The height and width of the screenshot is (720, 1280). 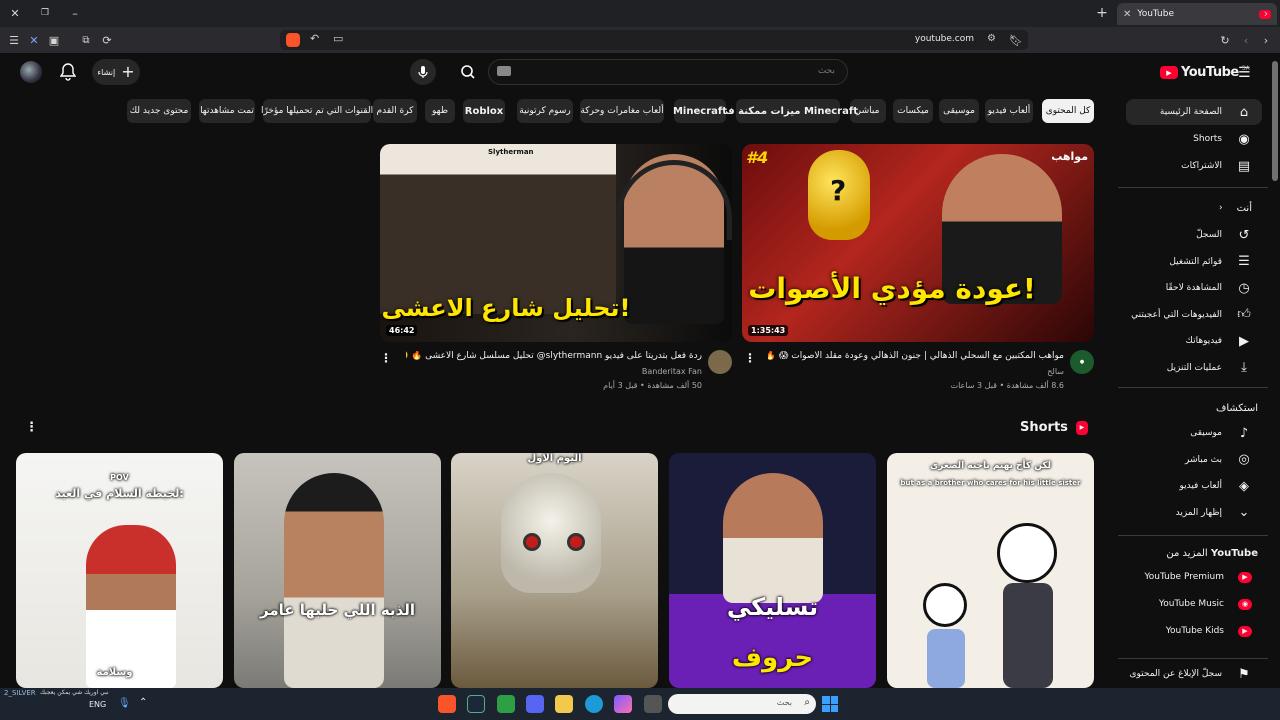 I want to click on tab-youtube: ✕ YouTube, so click(x=1197, y=14).